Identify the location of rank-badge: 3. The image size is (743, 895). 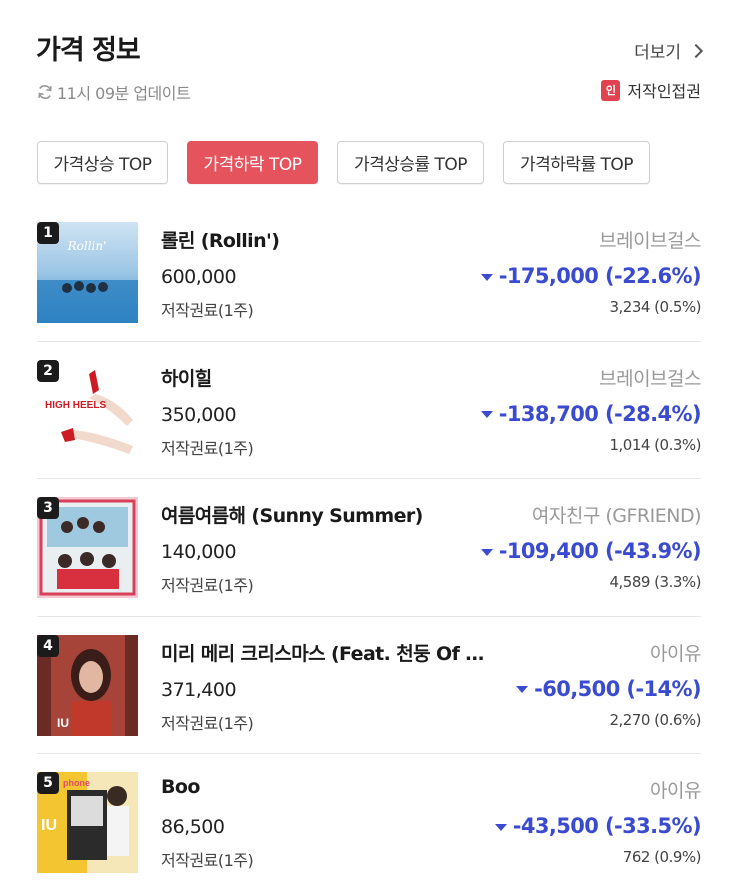
(48, 508).